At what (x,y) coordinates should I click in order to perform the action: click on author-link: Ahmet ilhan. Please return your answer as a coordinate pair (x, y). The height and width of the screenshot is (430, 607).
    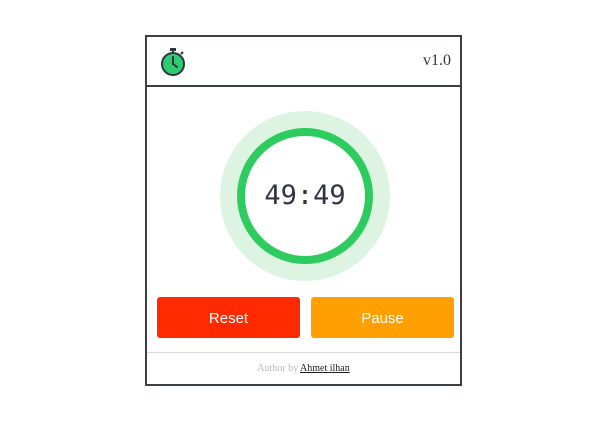
    Looking at the image, I should click on (325, 368).